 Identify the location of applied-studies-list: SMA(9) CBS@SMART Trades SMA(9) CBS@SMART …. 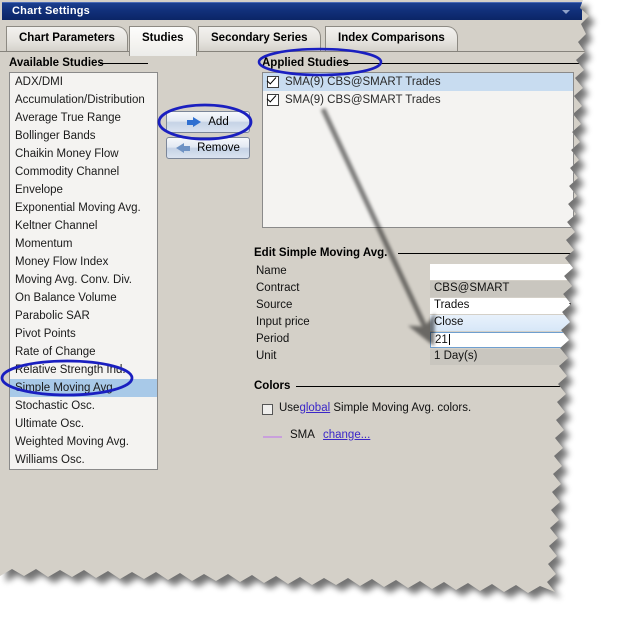
(418, 150).